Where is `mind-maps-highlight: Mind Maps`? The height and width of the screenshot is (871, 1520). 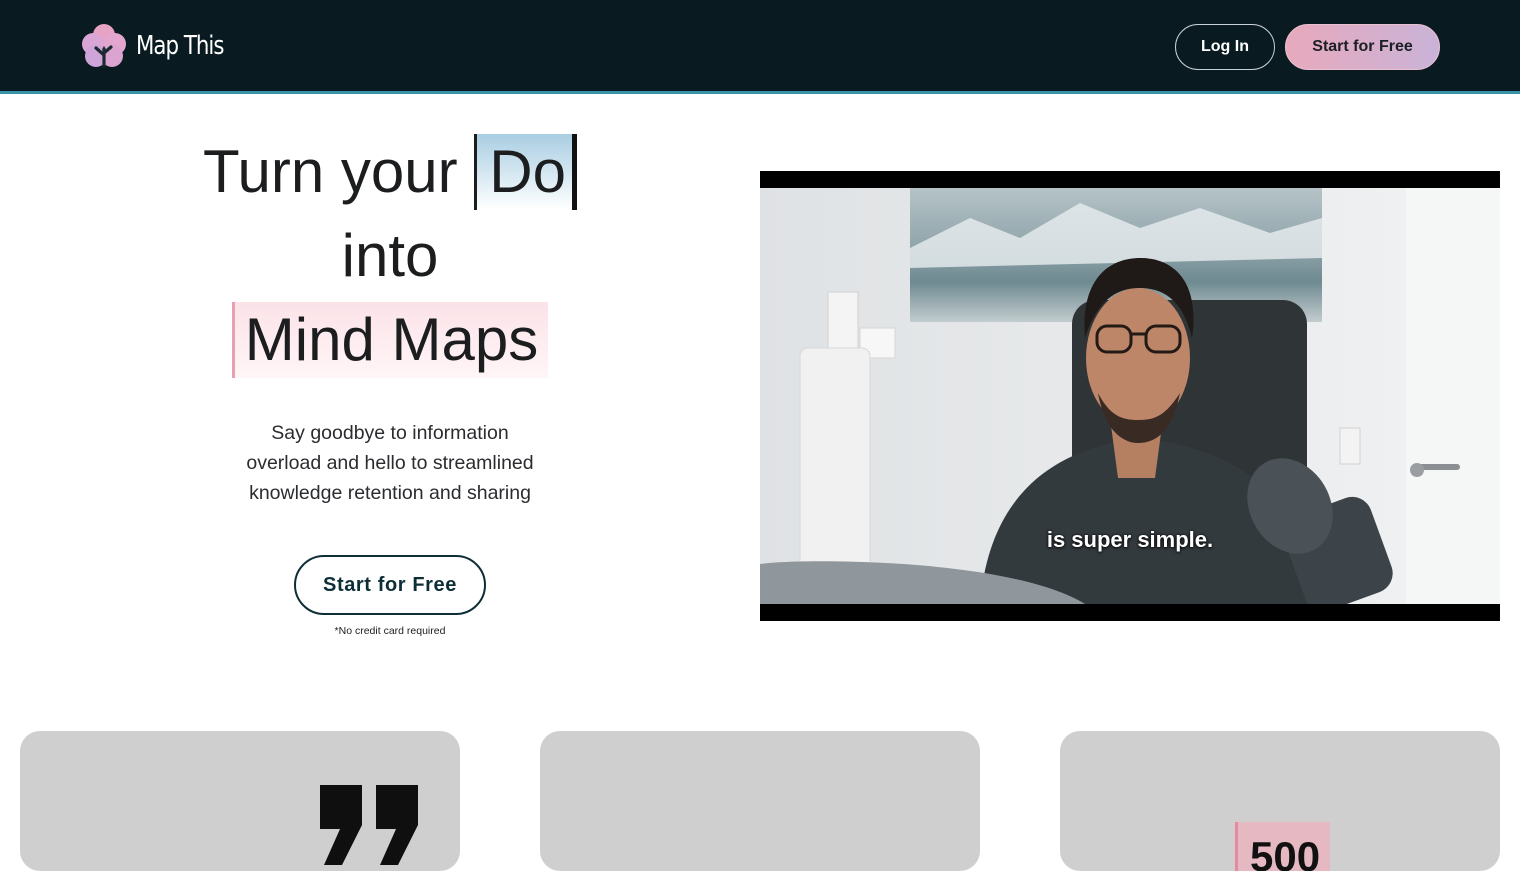 mind-maps-highlight: Mind Maps is located at coordinates (390, 340).